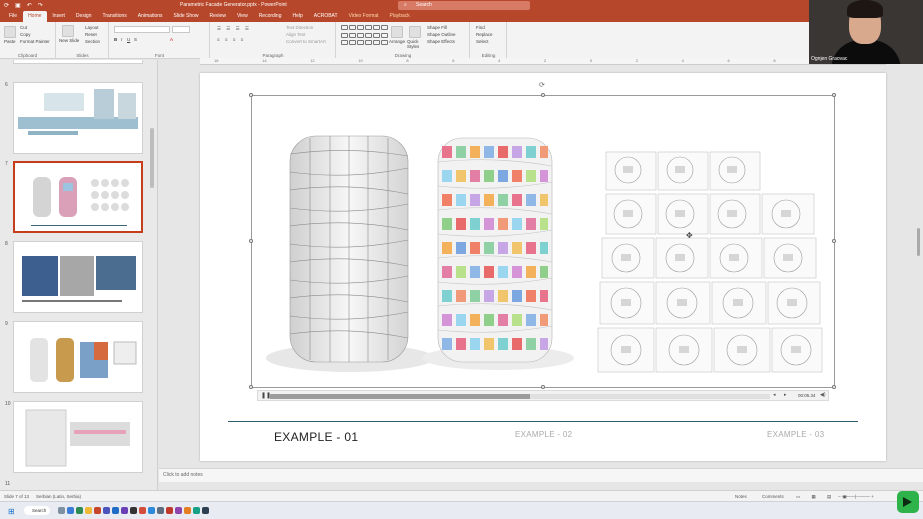 This screenshot has height=519, width=923. I want to click on task-view-icon, so click(61, 510).